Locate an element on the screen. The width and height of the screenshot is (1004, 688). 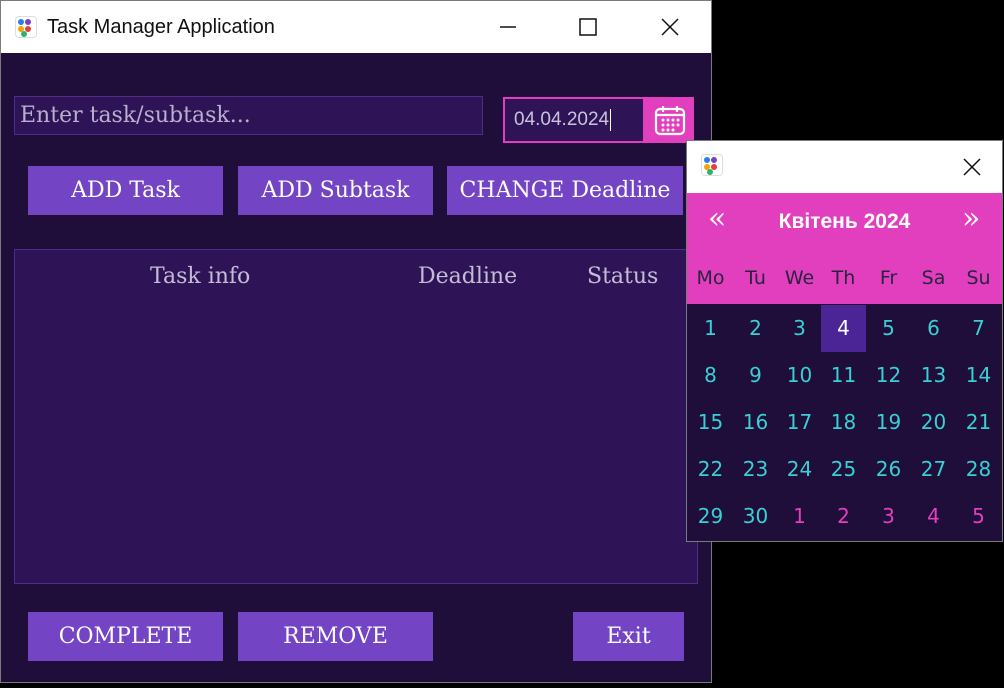
calendar-day: 1 is located at coordinates (710, 328).